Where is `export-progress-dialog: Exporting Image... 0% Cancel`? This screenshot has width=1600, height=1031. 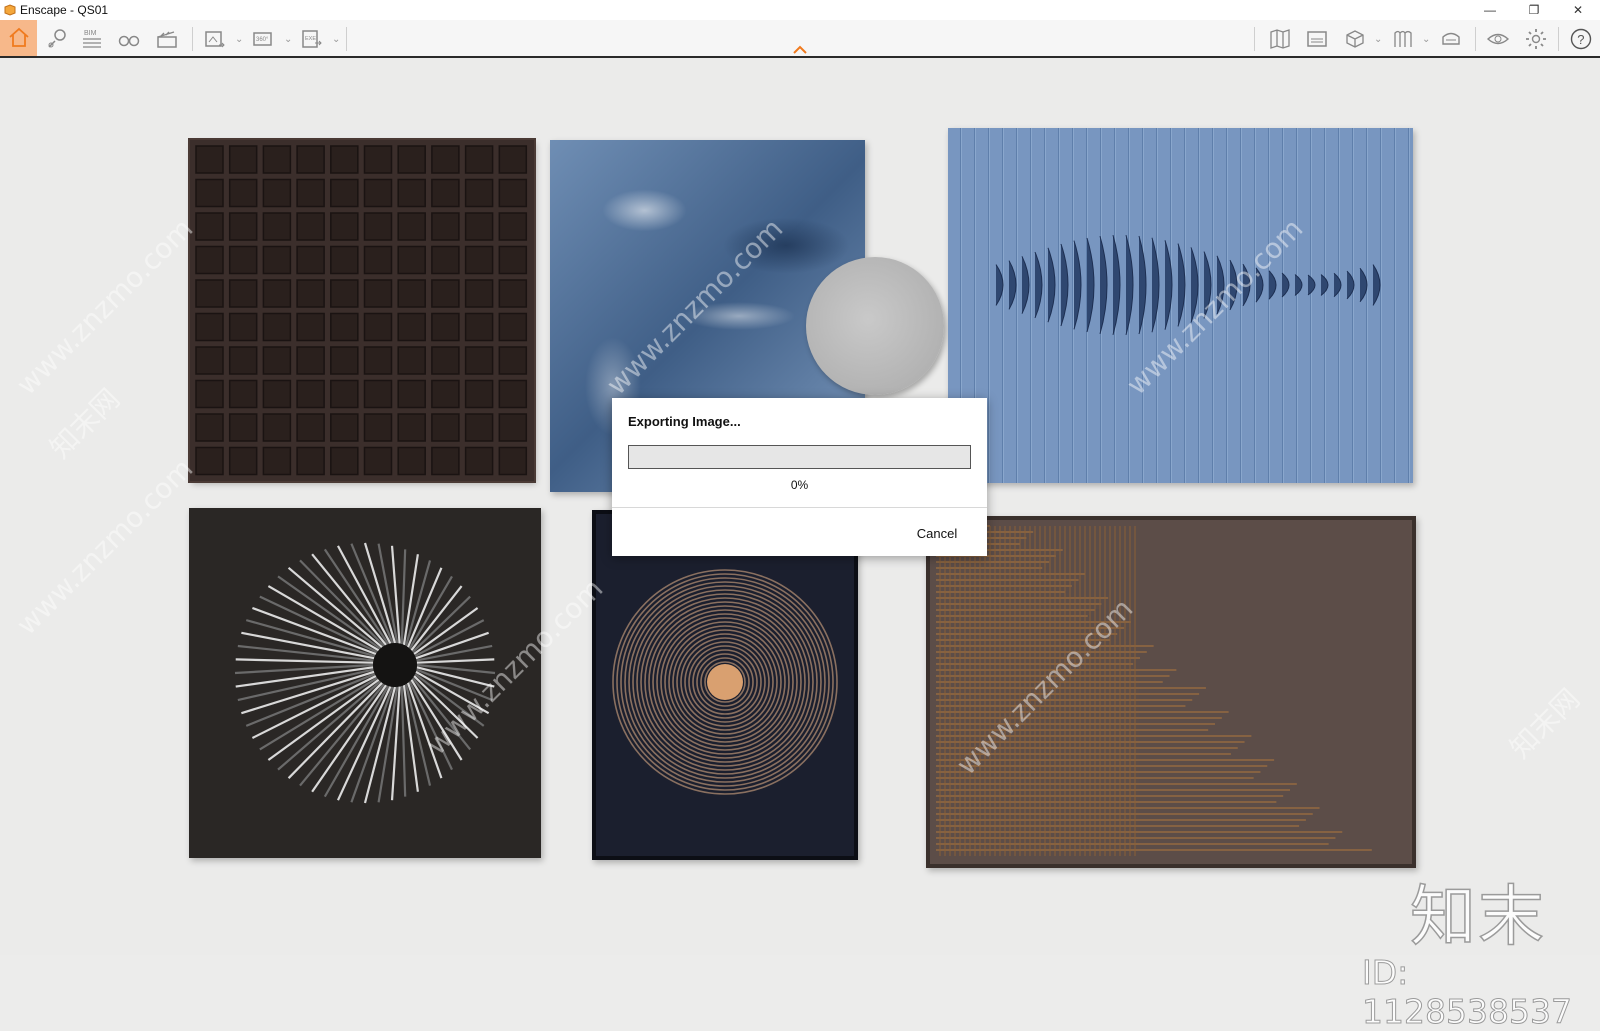 export-progress-dialog: Exporting Image... 0% Cancel is located at coordinates (799, 477).